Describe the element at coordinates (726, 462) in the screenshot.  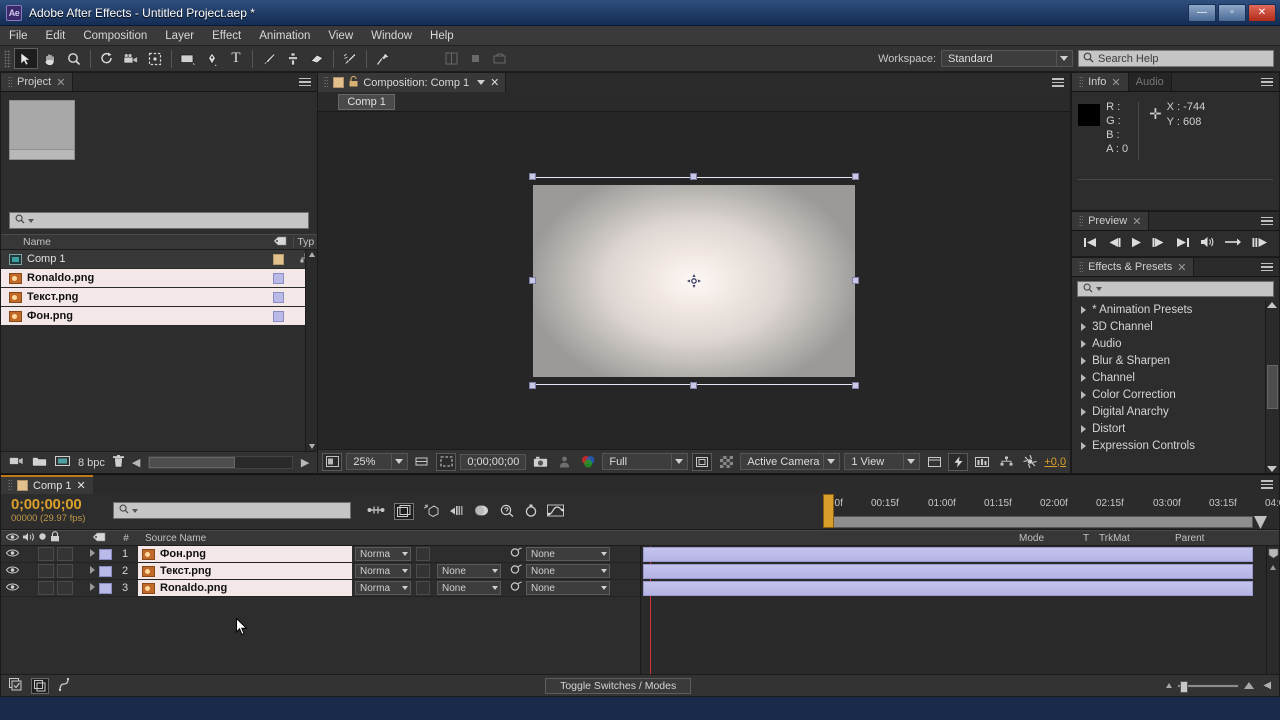
I see `transparency-grid-icon` at that location.